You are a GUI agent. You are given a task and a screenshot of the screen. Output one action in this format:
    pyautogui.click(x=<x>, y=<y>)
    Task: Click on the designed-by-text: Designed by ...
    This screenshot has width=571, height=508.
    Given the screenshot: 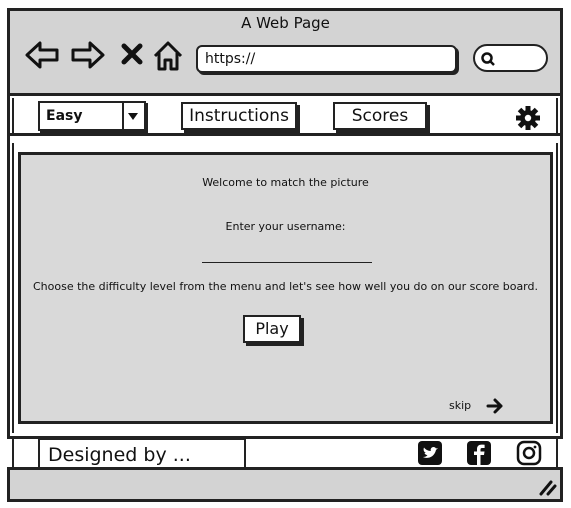 What is the action you would take?
    pyautogui.click(x=142, y=452)
    